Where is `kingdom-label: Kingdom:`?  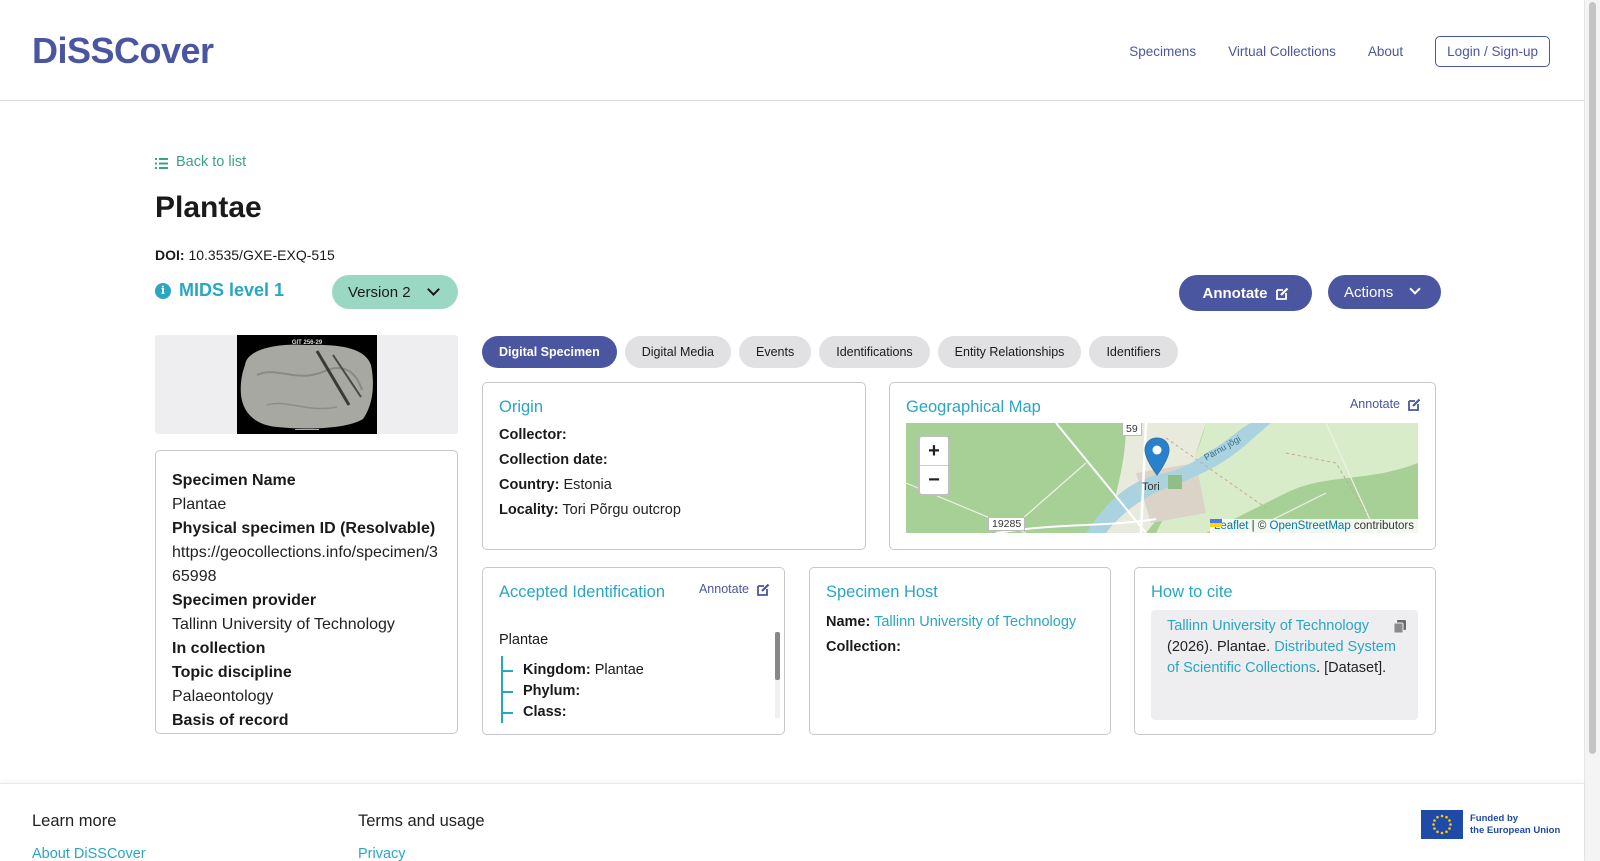 kingdom-label: Kingdom: is located at coordinates (557, 670).